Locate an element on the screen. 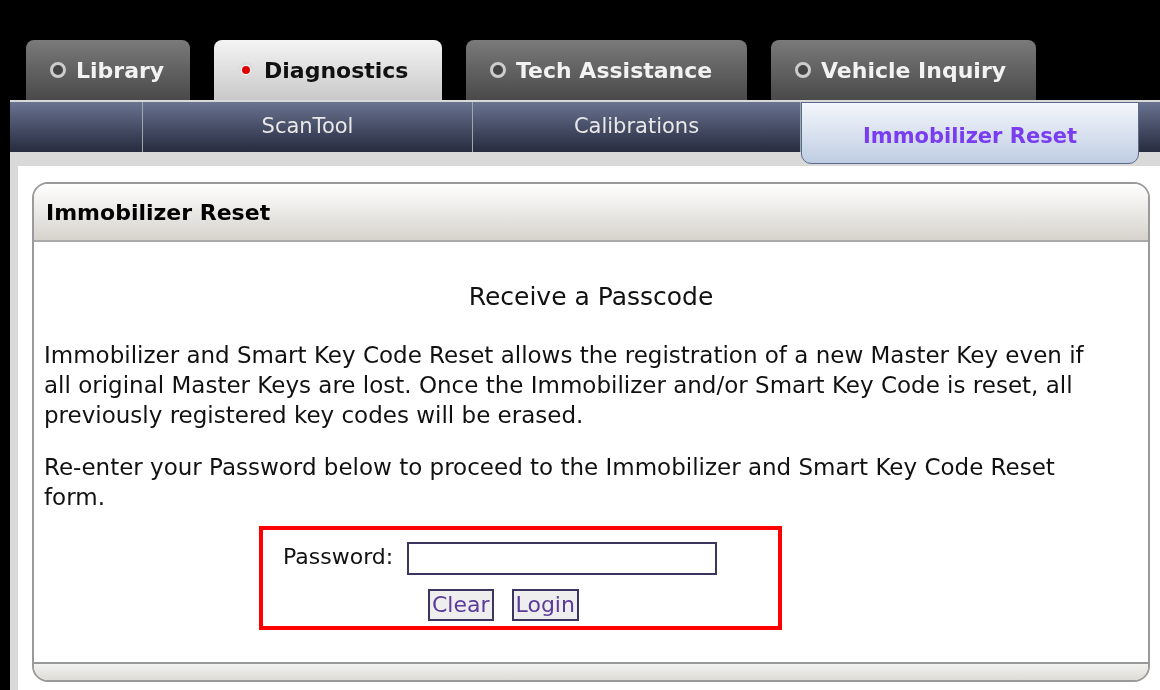 This screenshot has width=1160, height=690. password-field is located at coordinates (562, 558).